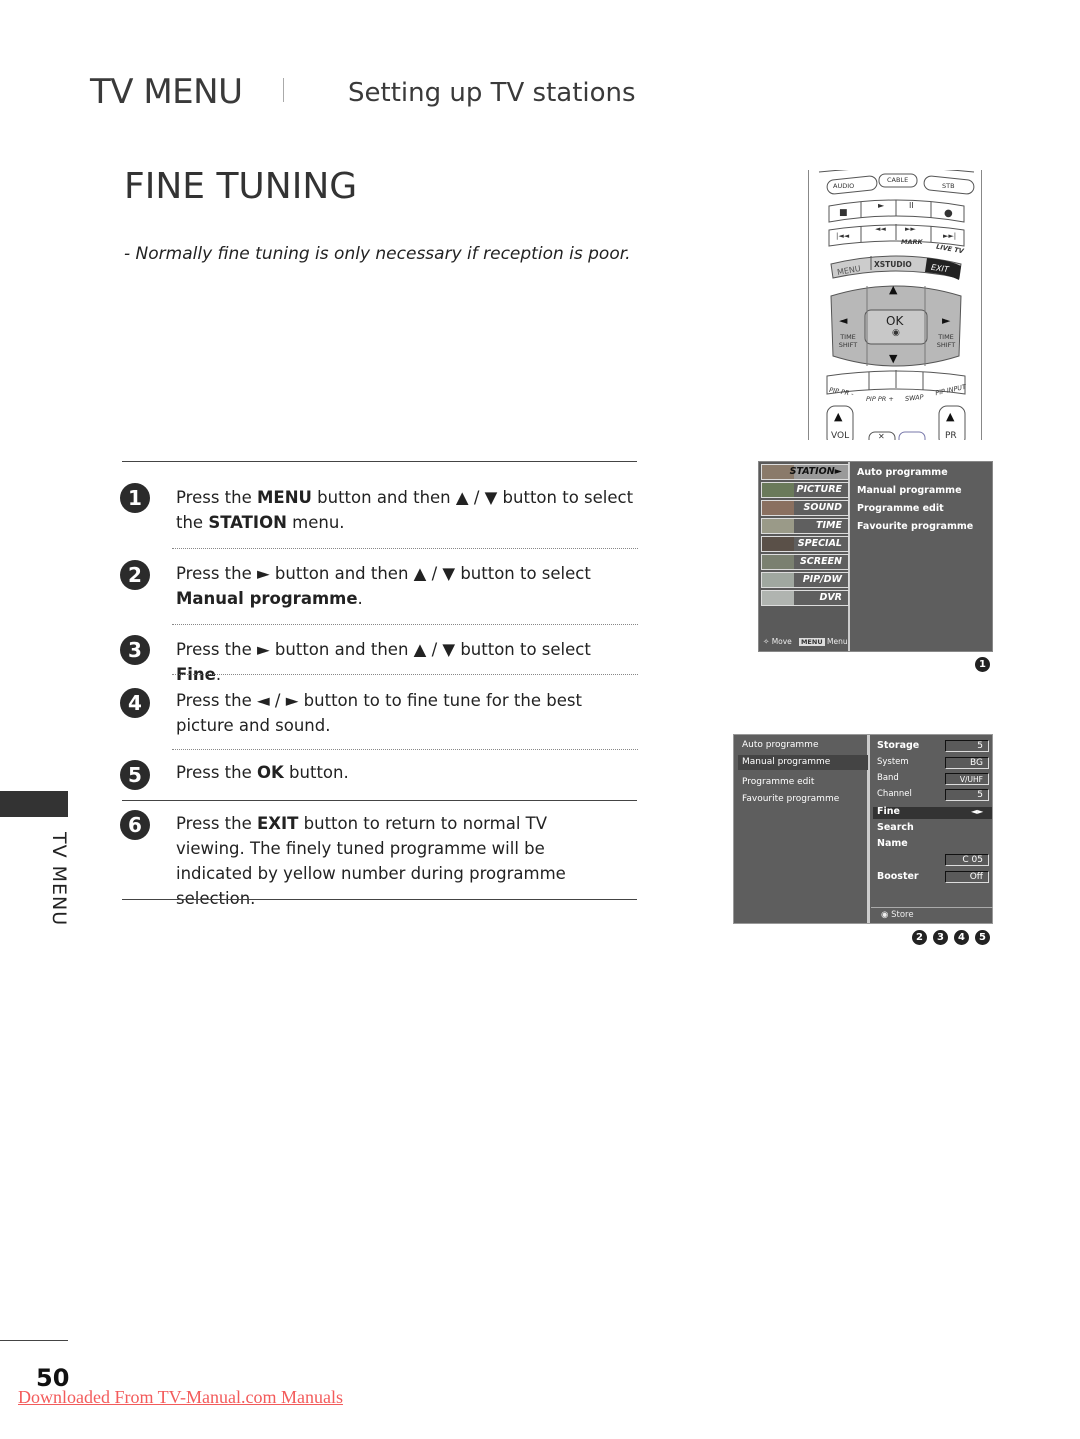 The image size is (1080, 1439). What do you see at coordinates (379, 800) in the screenshot?
I see `step-rule` at bounding box center [379, 800].